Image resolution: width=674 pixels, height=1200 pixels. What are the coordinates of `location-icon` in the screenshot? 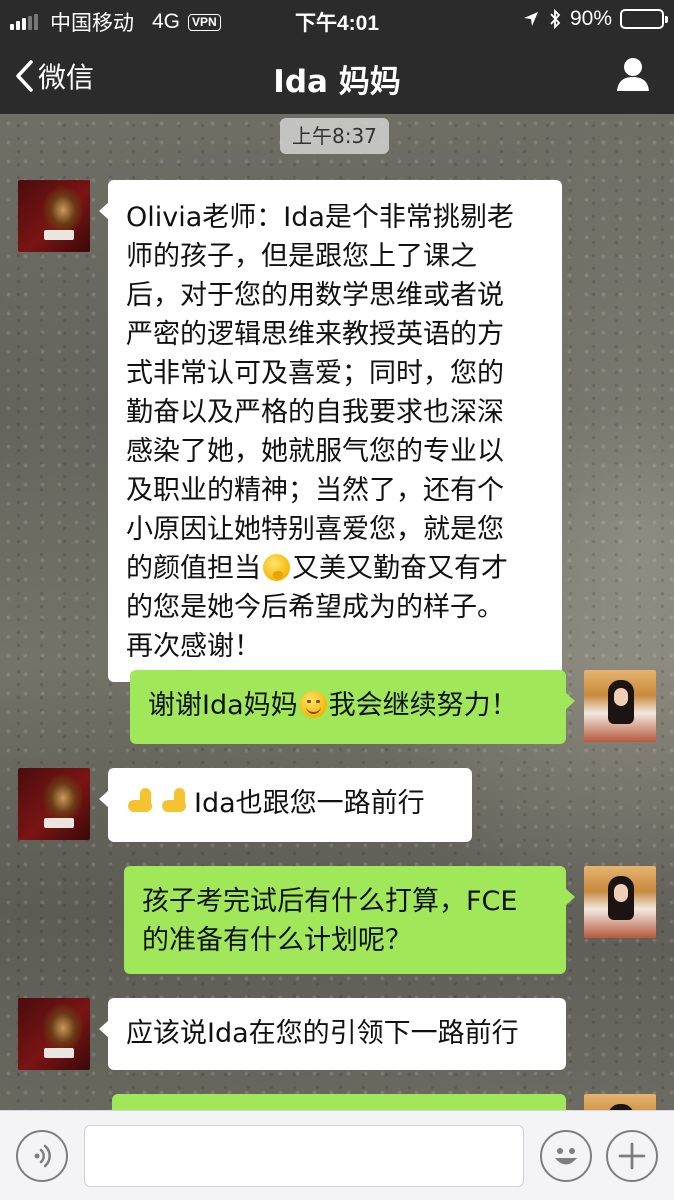 It's located at (530, 19).